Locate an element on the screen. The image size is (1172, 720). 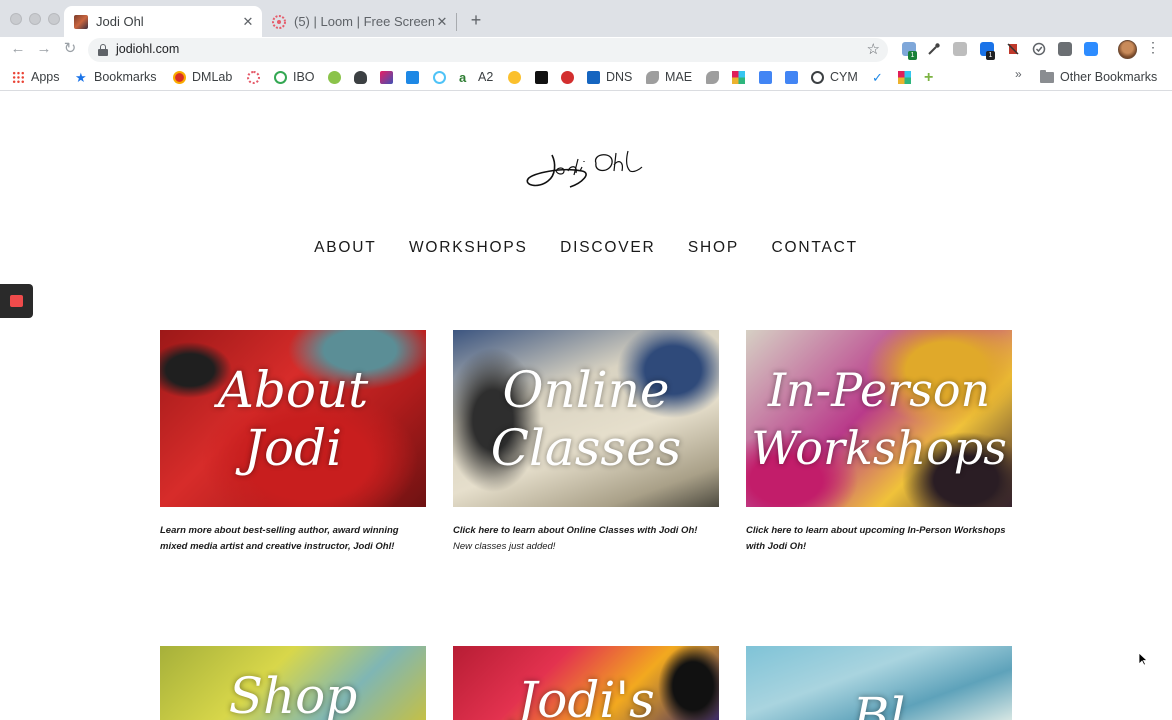
card-image: Bl is located at coordinates (879, 683).